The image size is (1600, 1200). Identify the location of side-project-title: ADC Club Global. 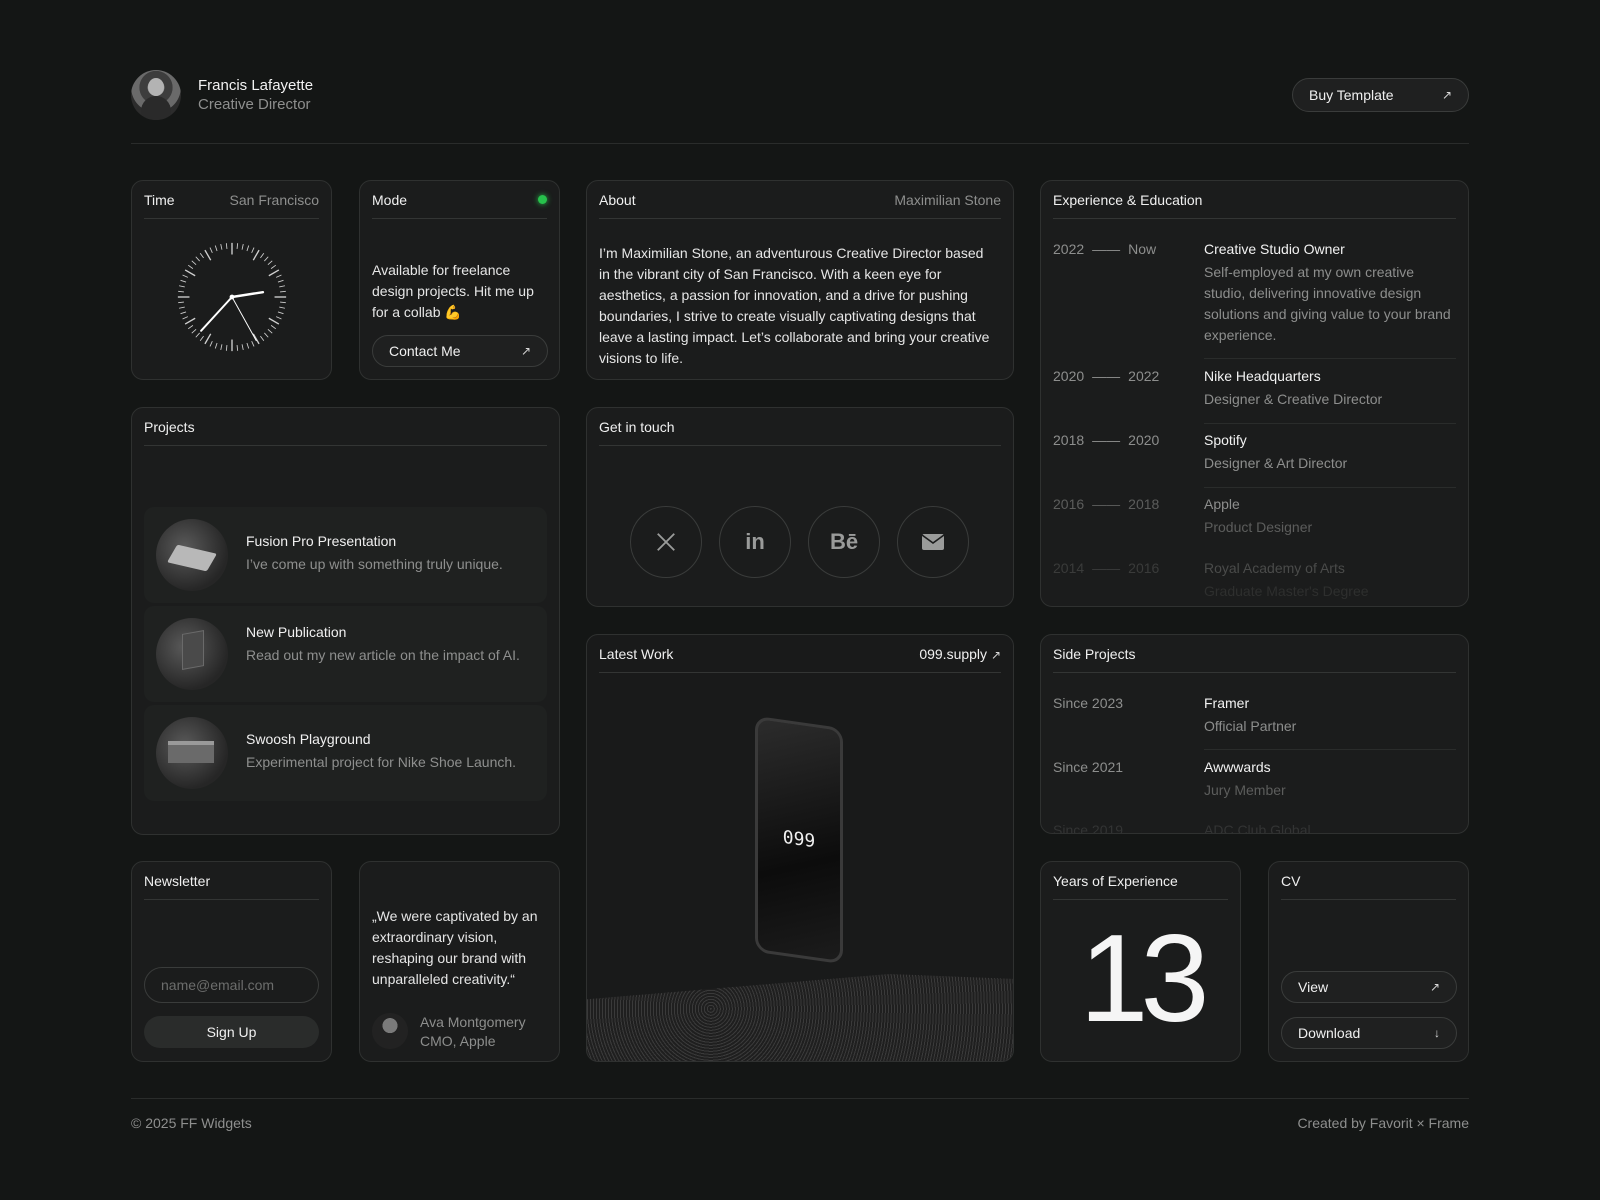
(1257, 828).